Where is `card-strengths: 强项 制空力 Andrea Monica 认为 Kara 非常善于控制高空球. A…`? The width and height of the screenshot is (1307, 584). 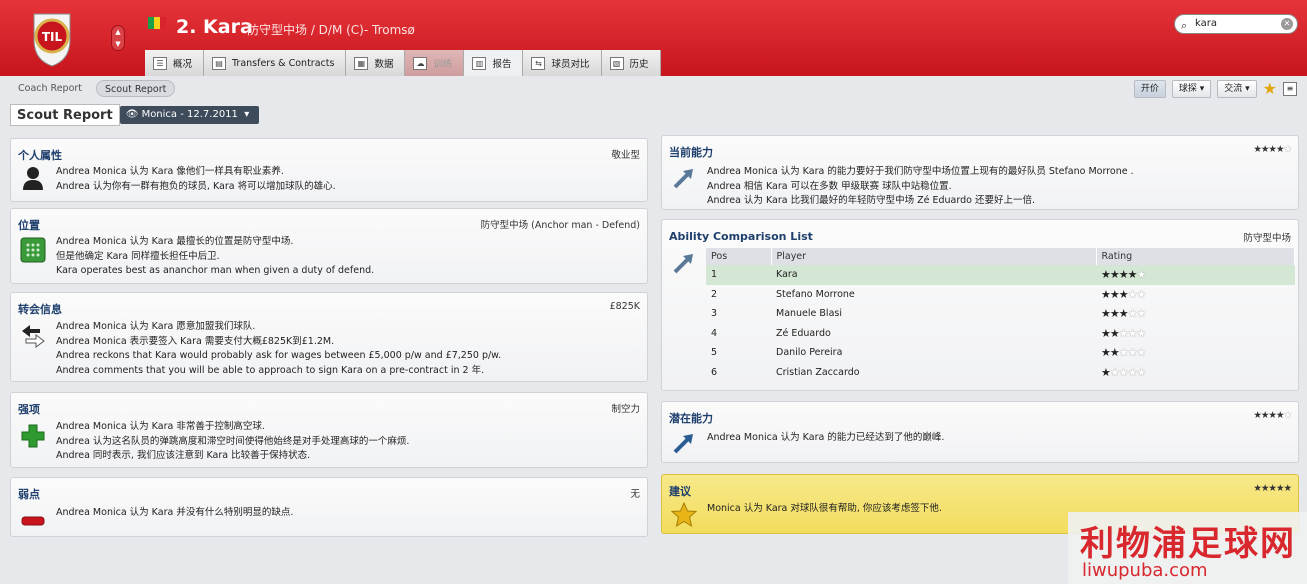
card-strengths: 强项 制空力 Andrea Monica 认为 Kara 非常善于控制高空球. A… is located at coordinates (329, 430).